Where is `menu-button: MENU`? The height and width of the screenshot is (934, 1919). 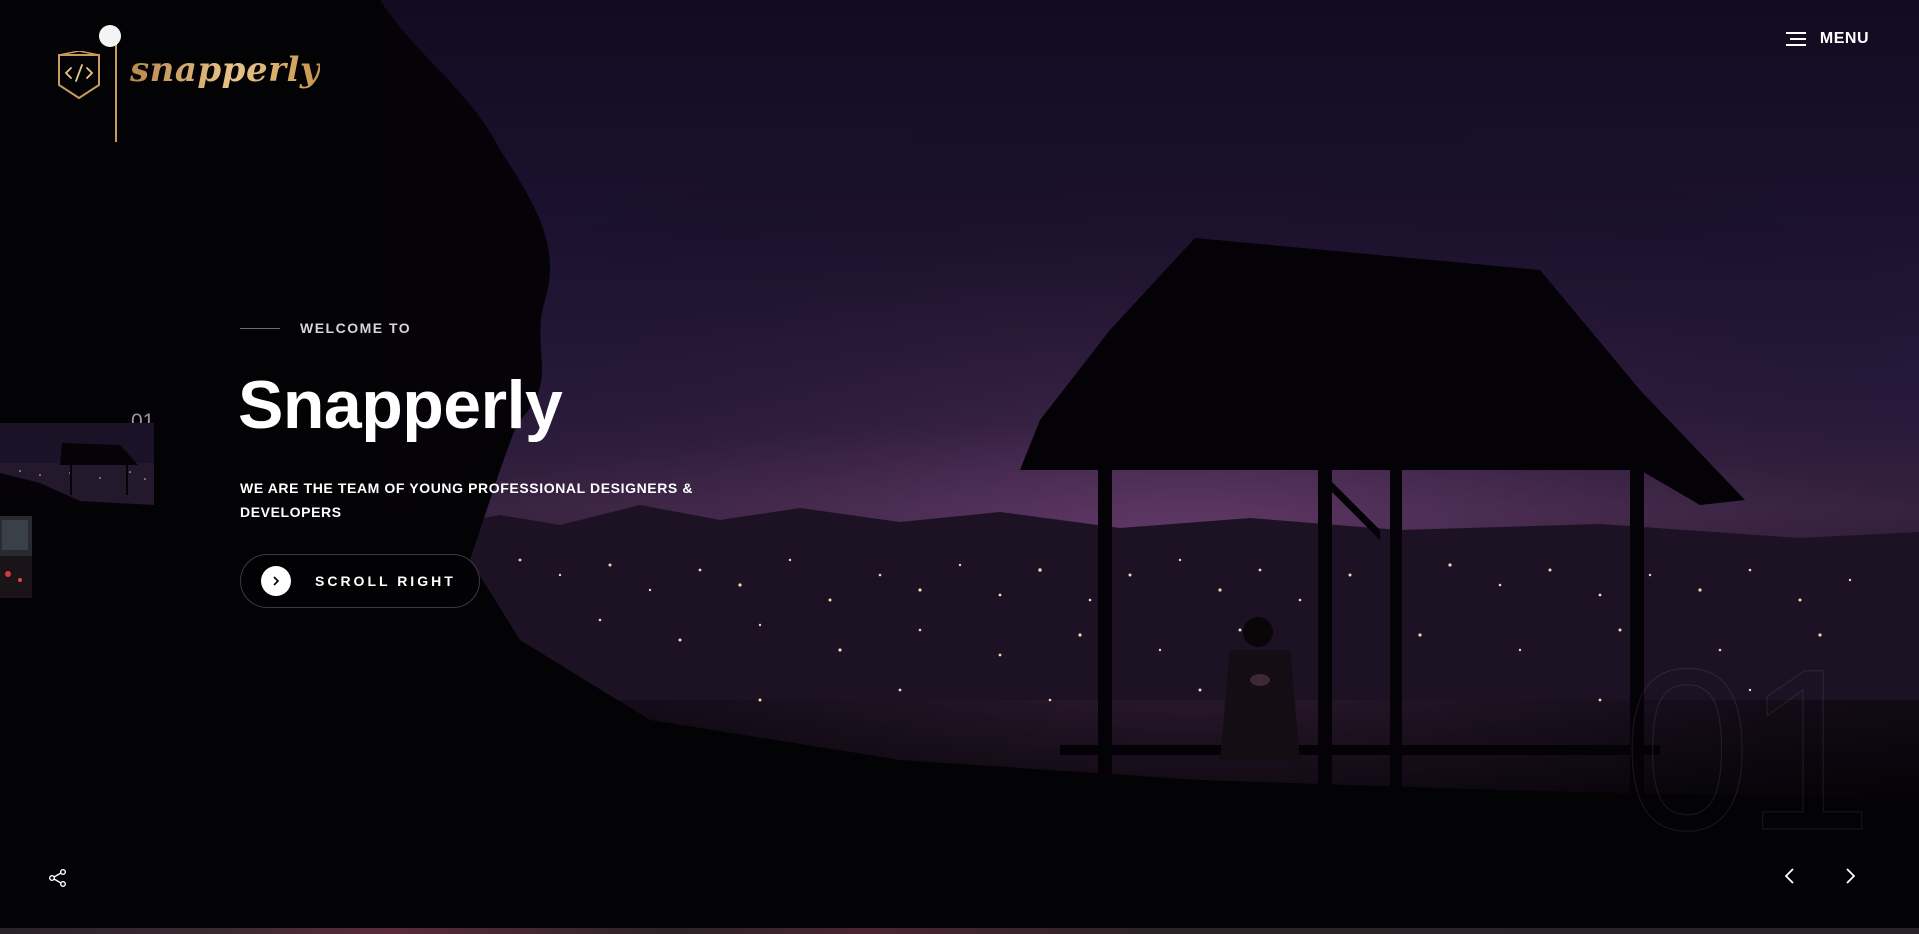 menu-button: MENU is located at coordinates (1827, 39).